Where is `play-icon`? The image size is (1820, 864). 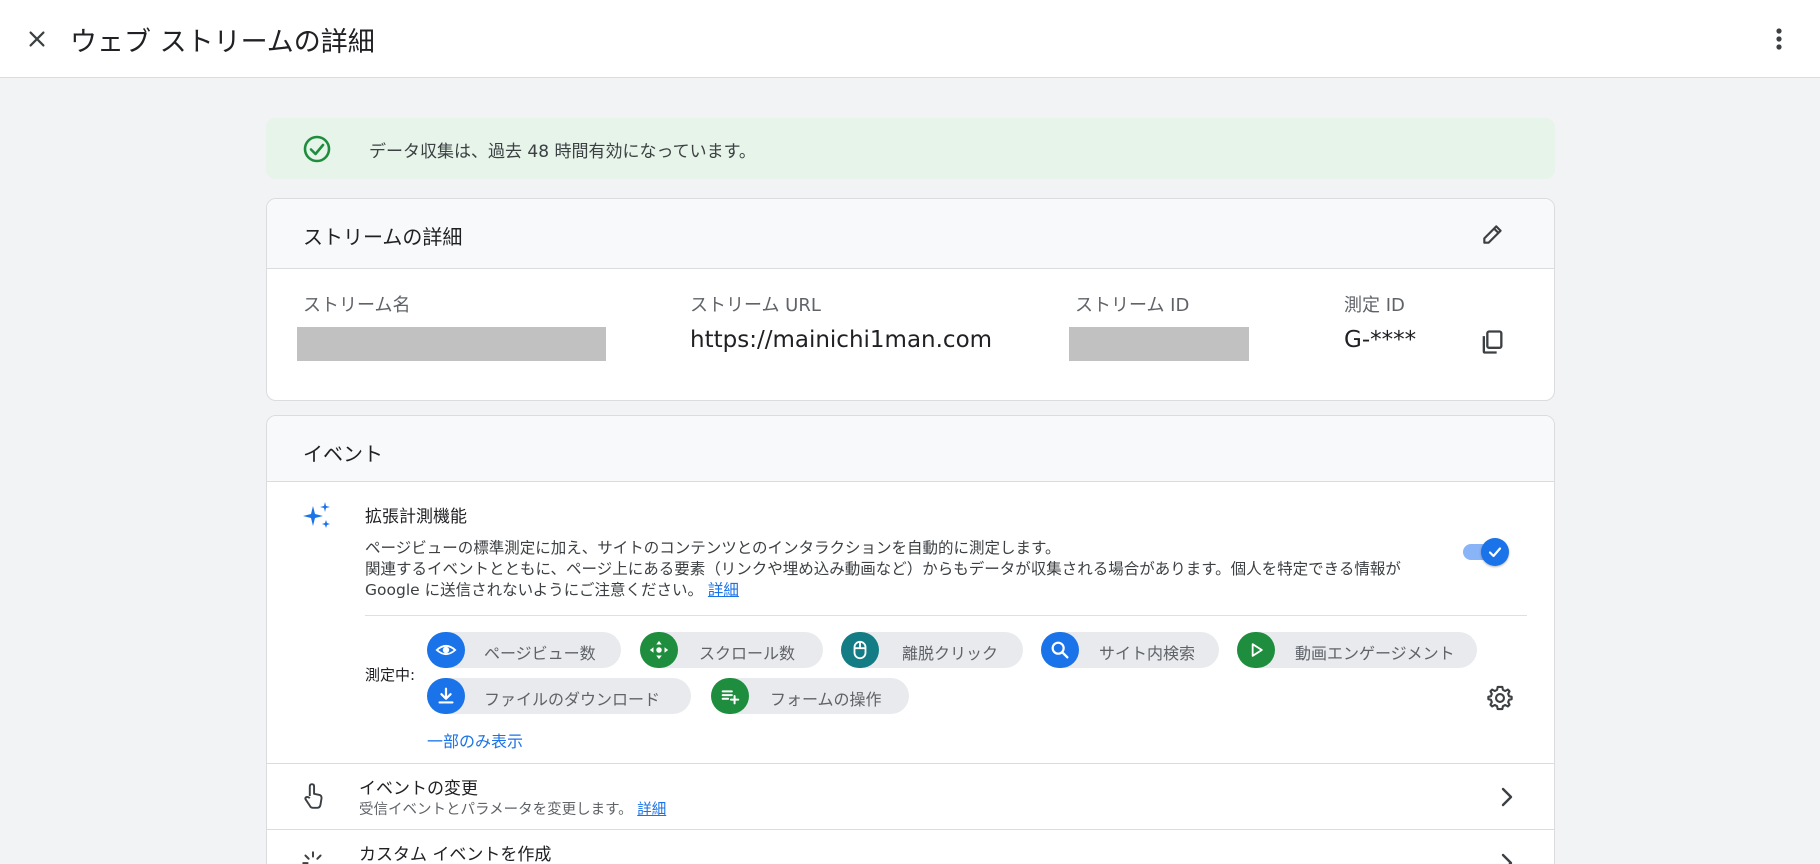
play-icon is located at coordinates (1257, 650).